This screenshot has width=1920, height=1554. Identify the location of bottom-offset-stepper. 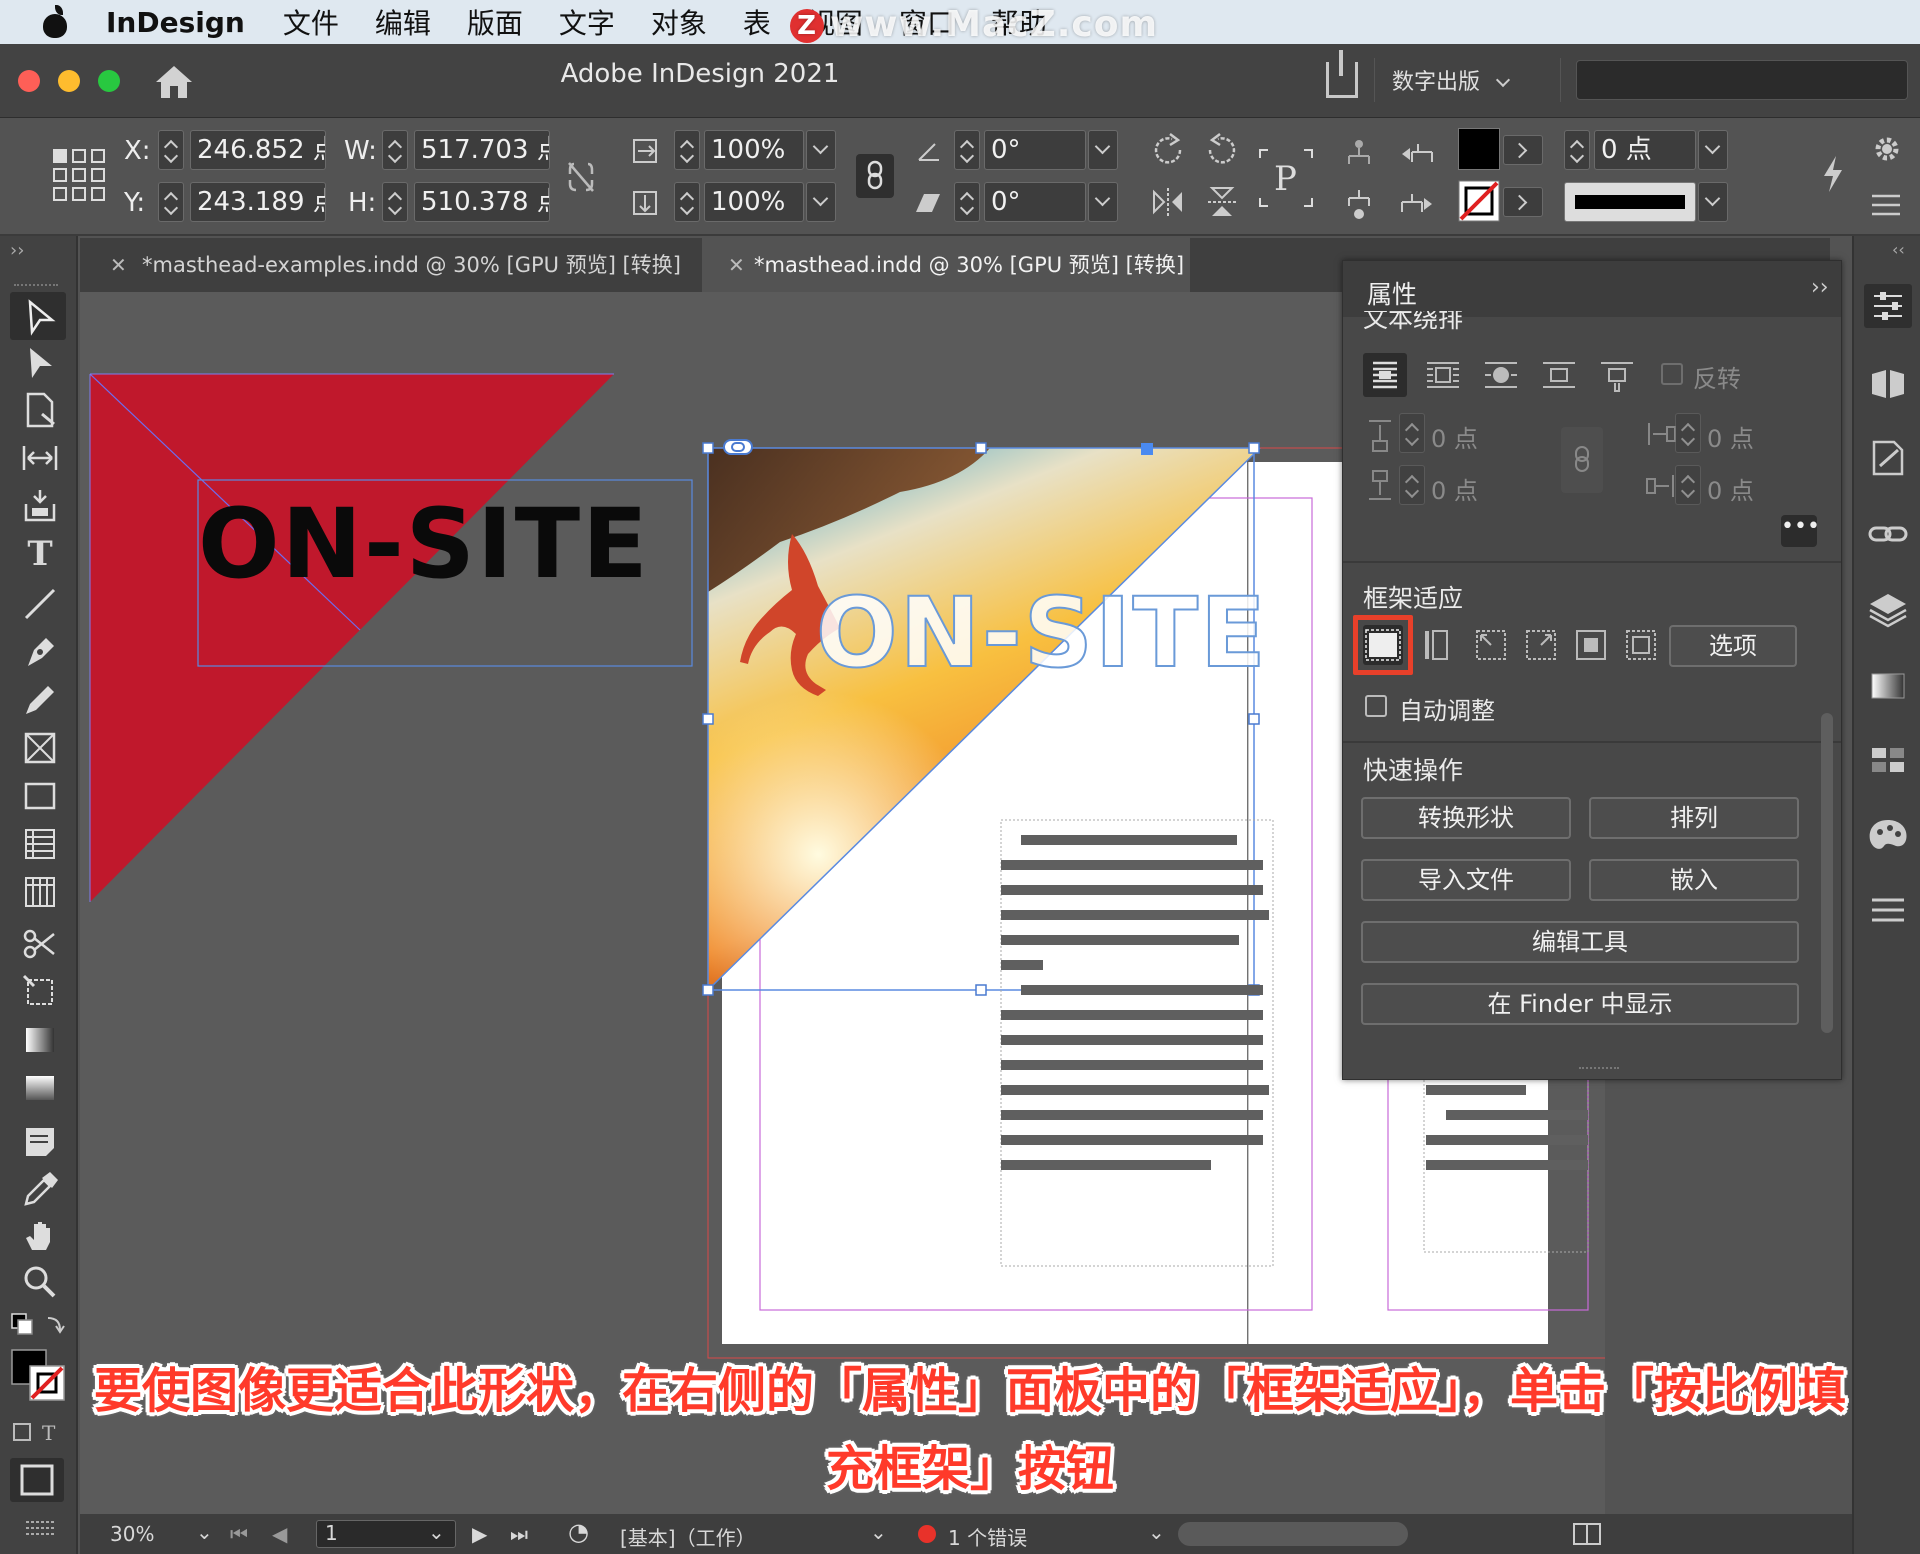
(1412, 485).